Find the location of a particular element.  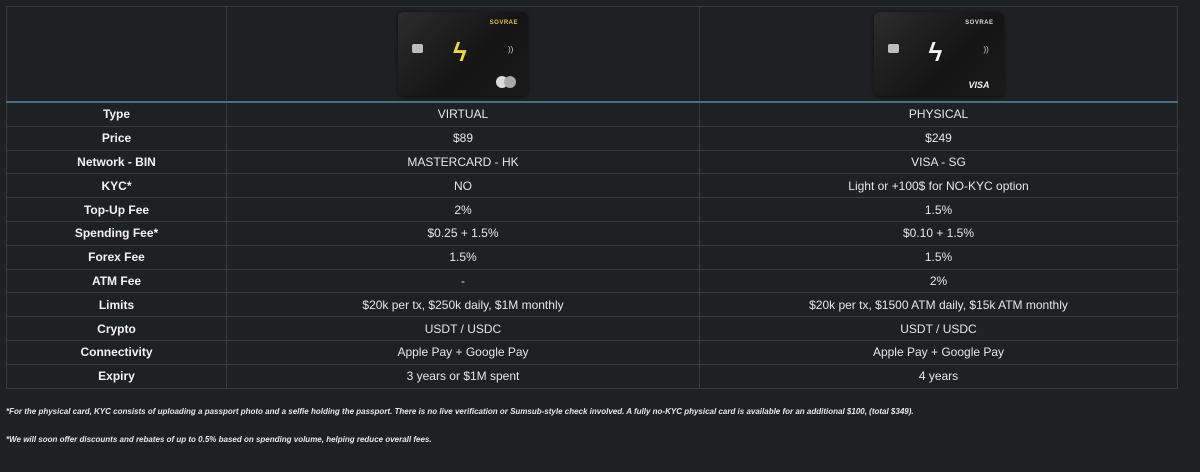

virtual-value: $0.25 + 1.5% is located at coordinates (463, 233).